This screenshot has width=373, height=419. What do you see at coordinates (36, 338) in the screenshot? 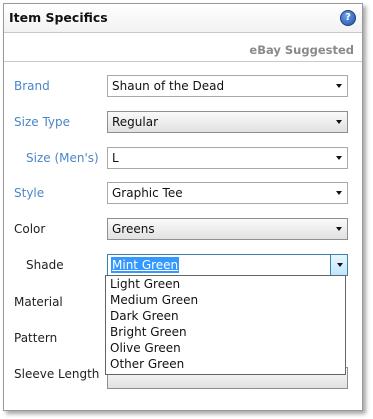
I see `pattern-label: Pattern` at bounding box center [36, 338].